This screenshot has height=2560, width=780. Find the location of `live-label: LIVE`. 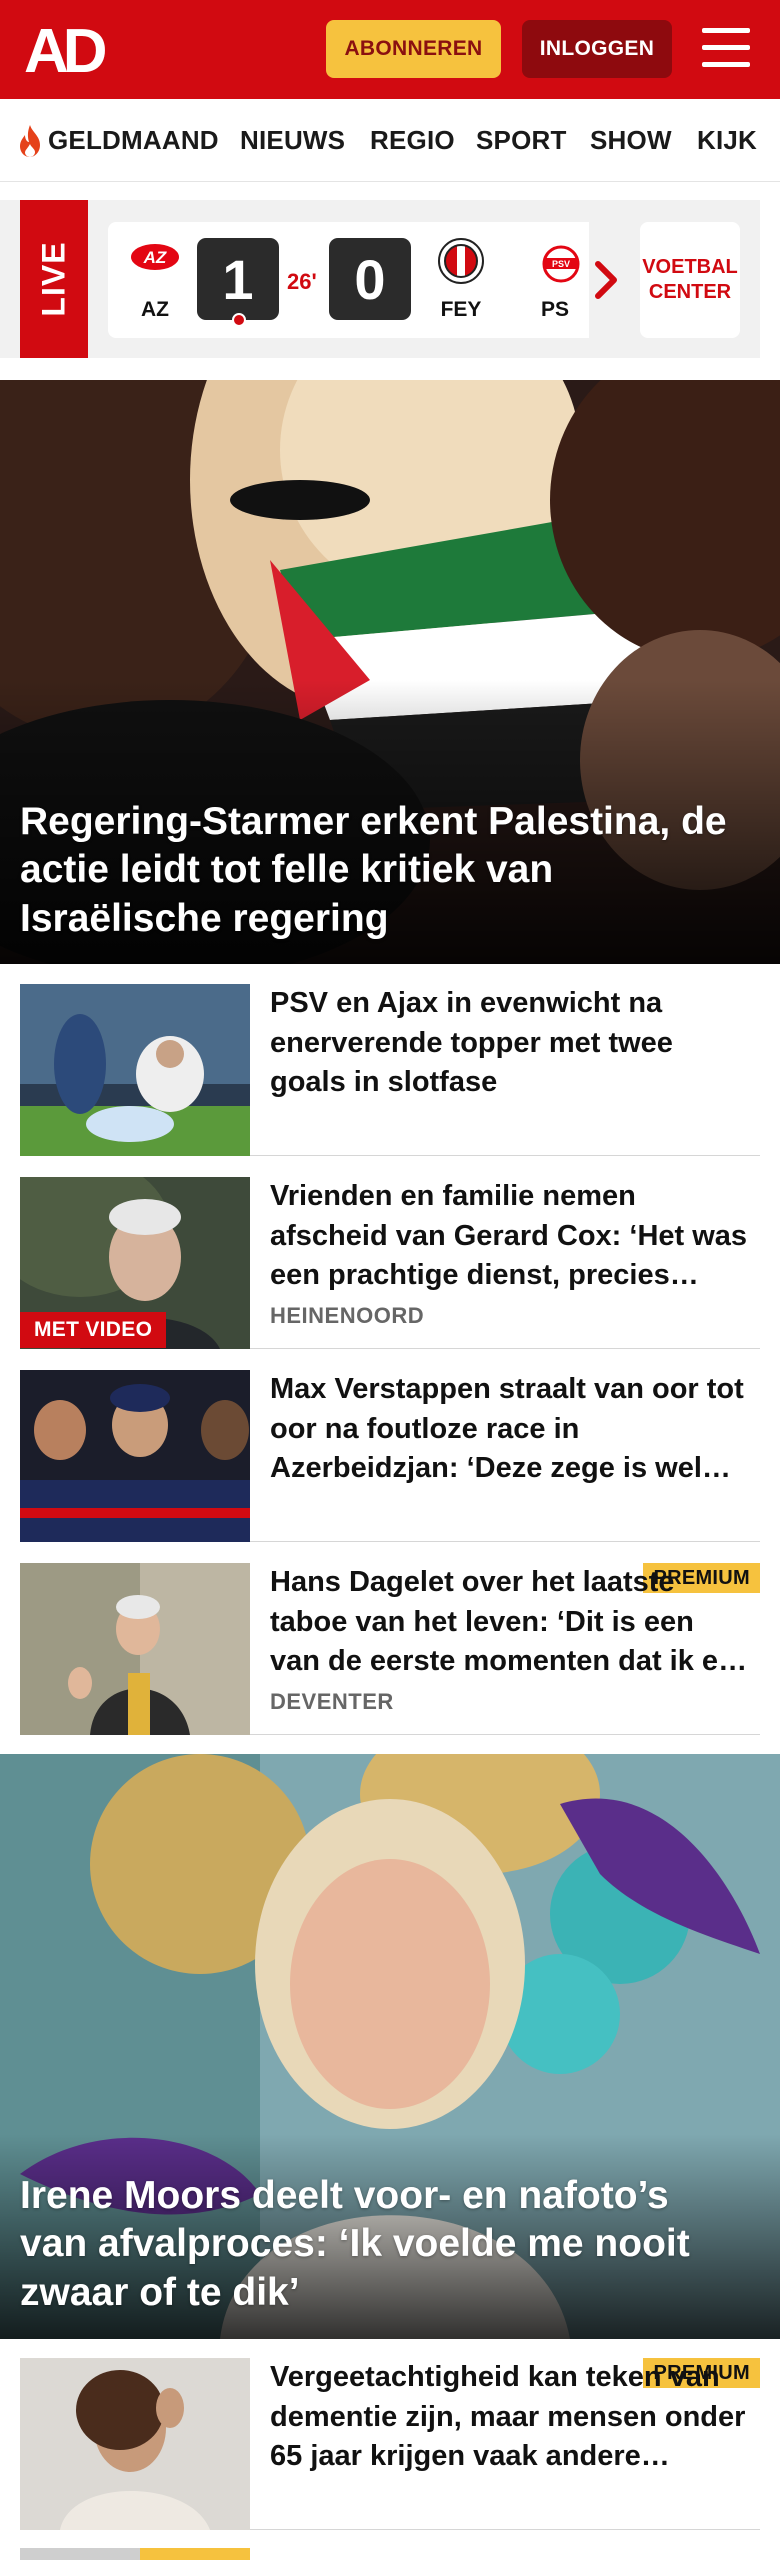

live-label: LIVE is located at coordinates (53, 279).